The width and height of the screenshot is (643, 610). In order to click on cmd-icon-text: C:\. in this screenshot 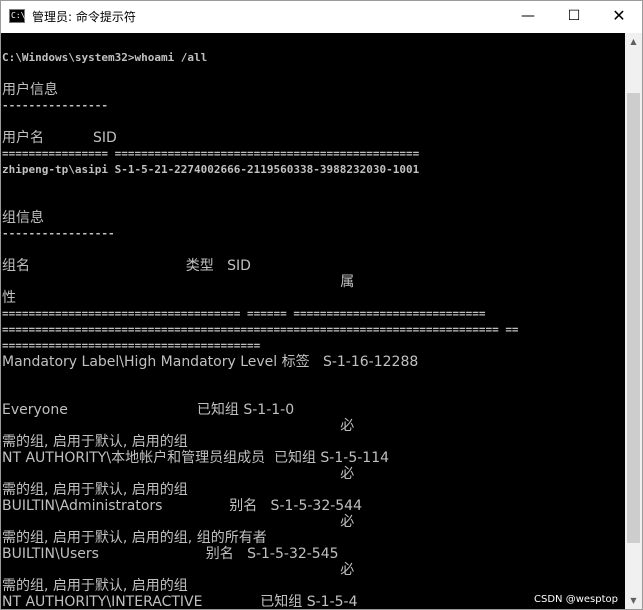, I will do `click(21, 15)`.